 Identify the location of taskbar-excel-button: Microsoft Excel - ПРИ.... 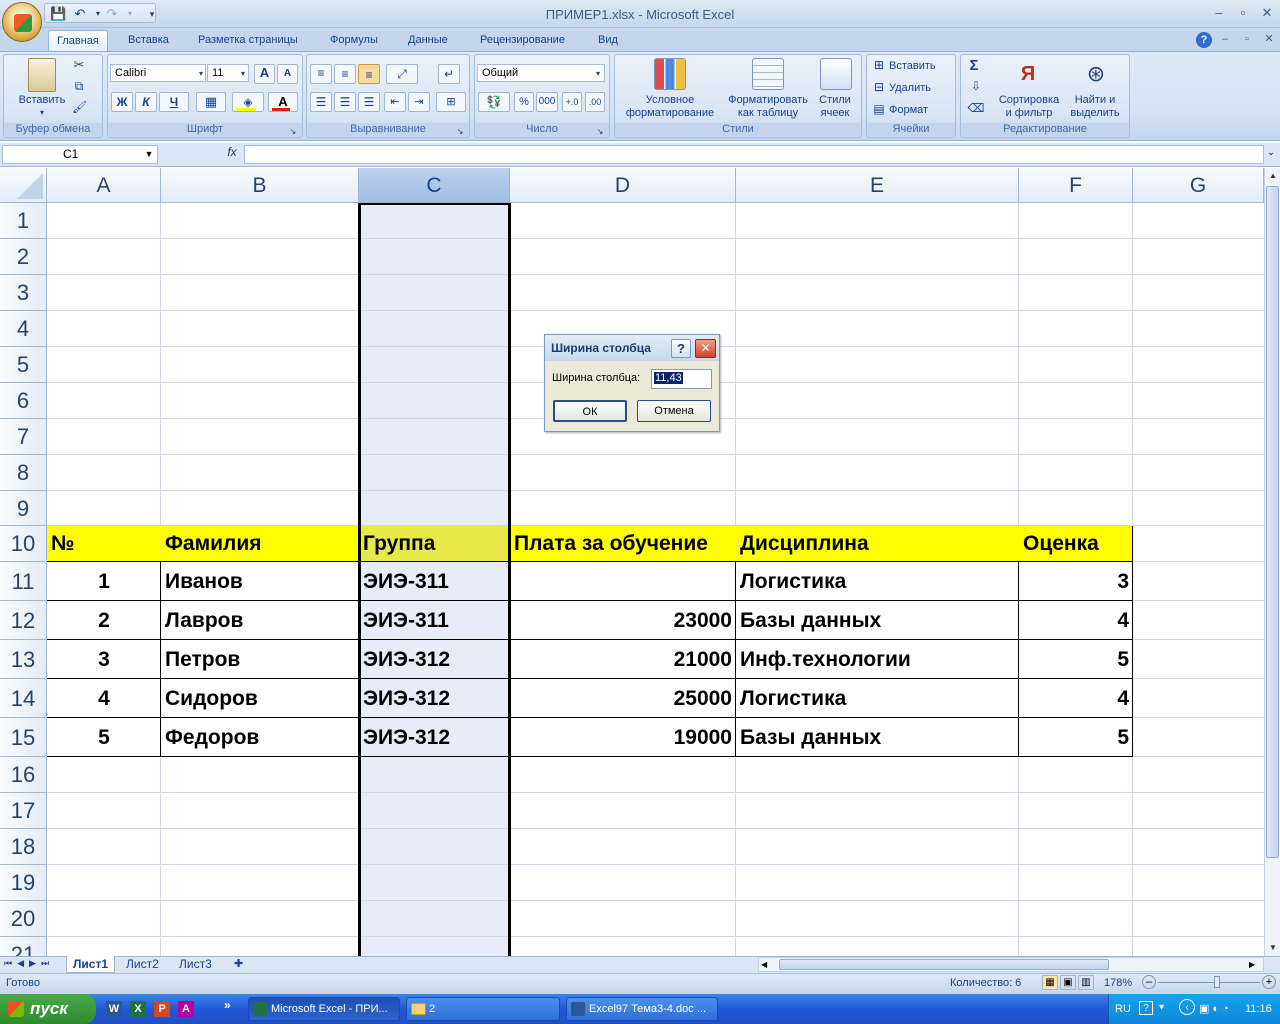
(324, 1009).